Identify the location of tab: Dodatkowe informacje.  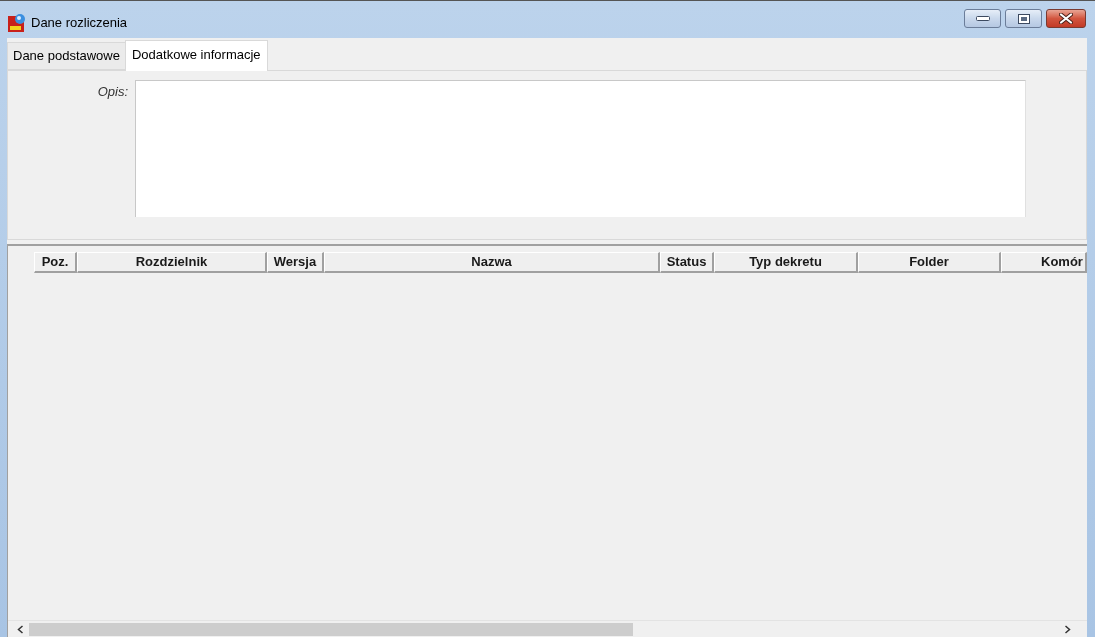
(196, 55).